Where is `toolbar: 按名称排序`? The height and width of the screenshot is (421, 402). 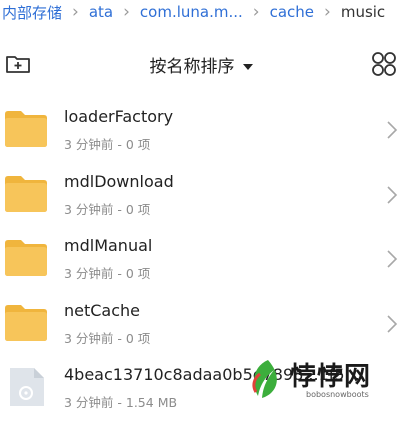 toolbar: 按名称排序 is located at coordinates (201, 64).